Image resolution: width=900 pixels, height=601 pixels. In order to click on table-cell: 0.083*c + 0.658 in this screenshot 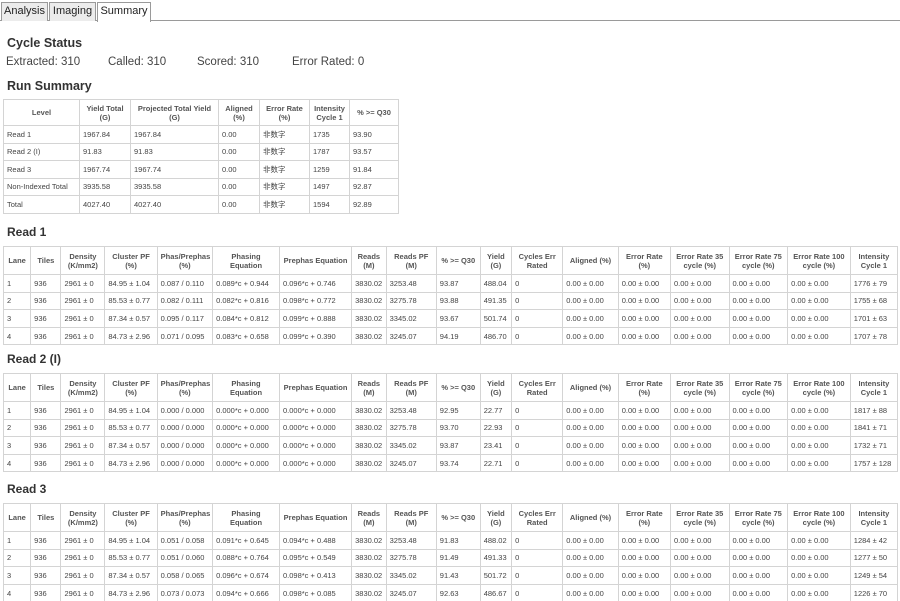, I will do `click(246, 336)`.